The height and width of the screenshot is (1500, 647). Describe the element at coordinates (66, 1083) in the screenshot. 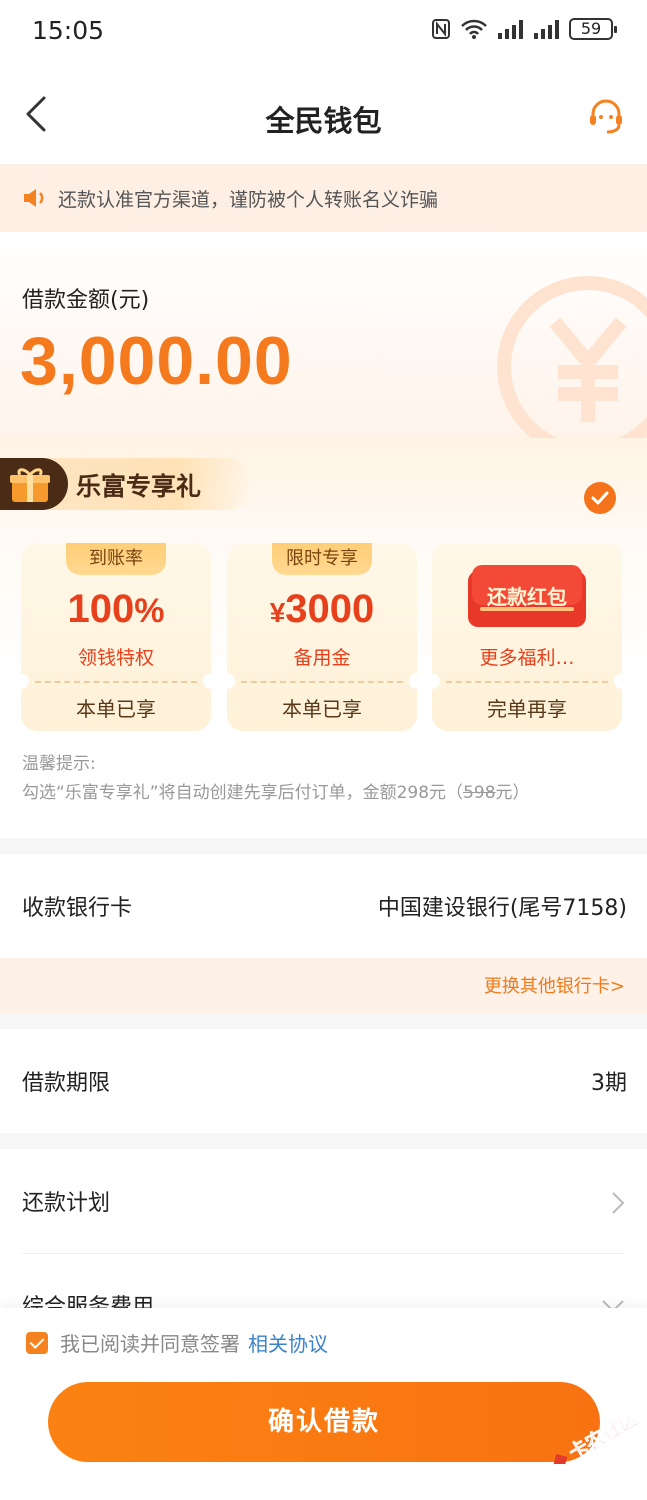

I see `term-label: 借款期限` at that location.